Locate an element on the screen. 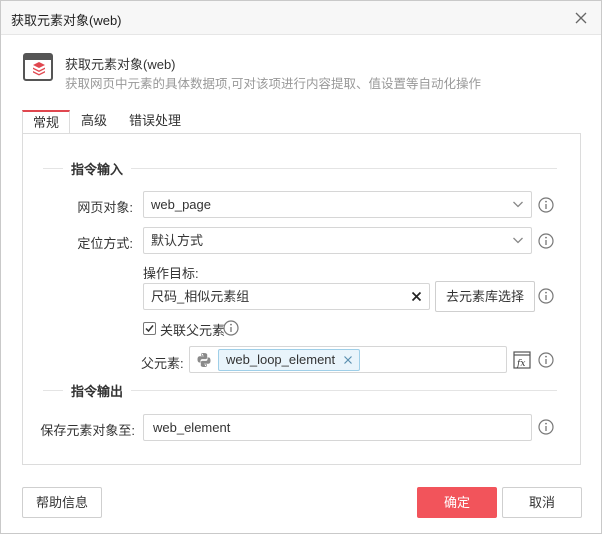 This screenshot has width=602, height=534. parent-field: web_loop_element is located at coordinates (348, 359).